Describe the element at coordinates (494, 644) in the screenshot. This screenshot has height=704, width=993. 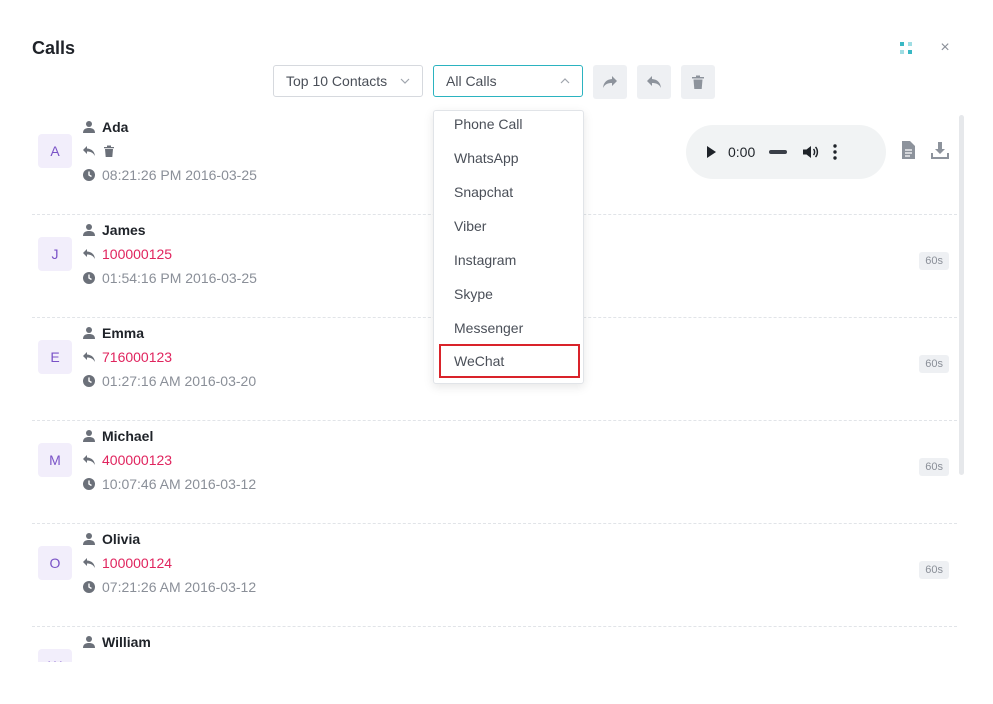
I see `call-row: W William` at that location.